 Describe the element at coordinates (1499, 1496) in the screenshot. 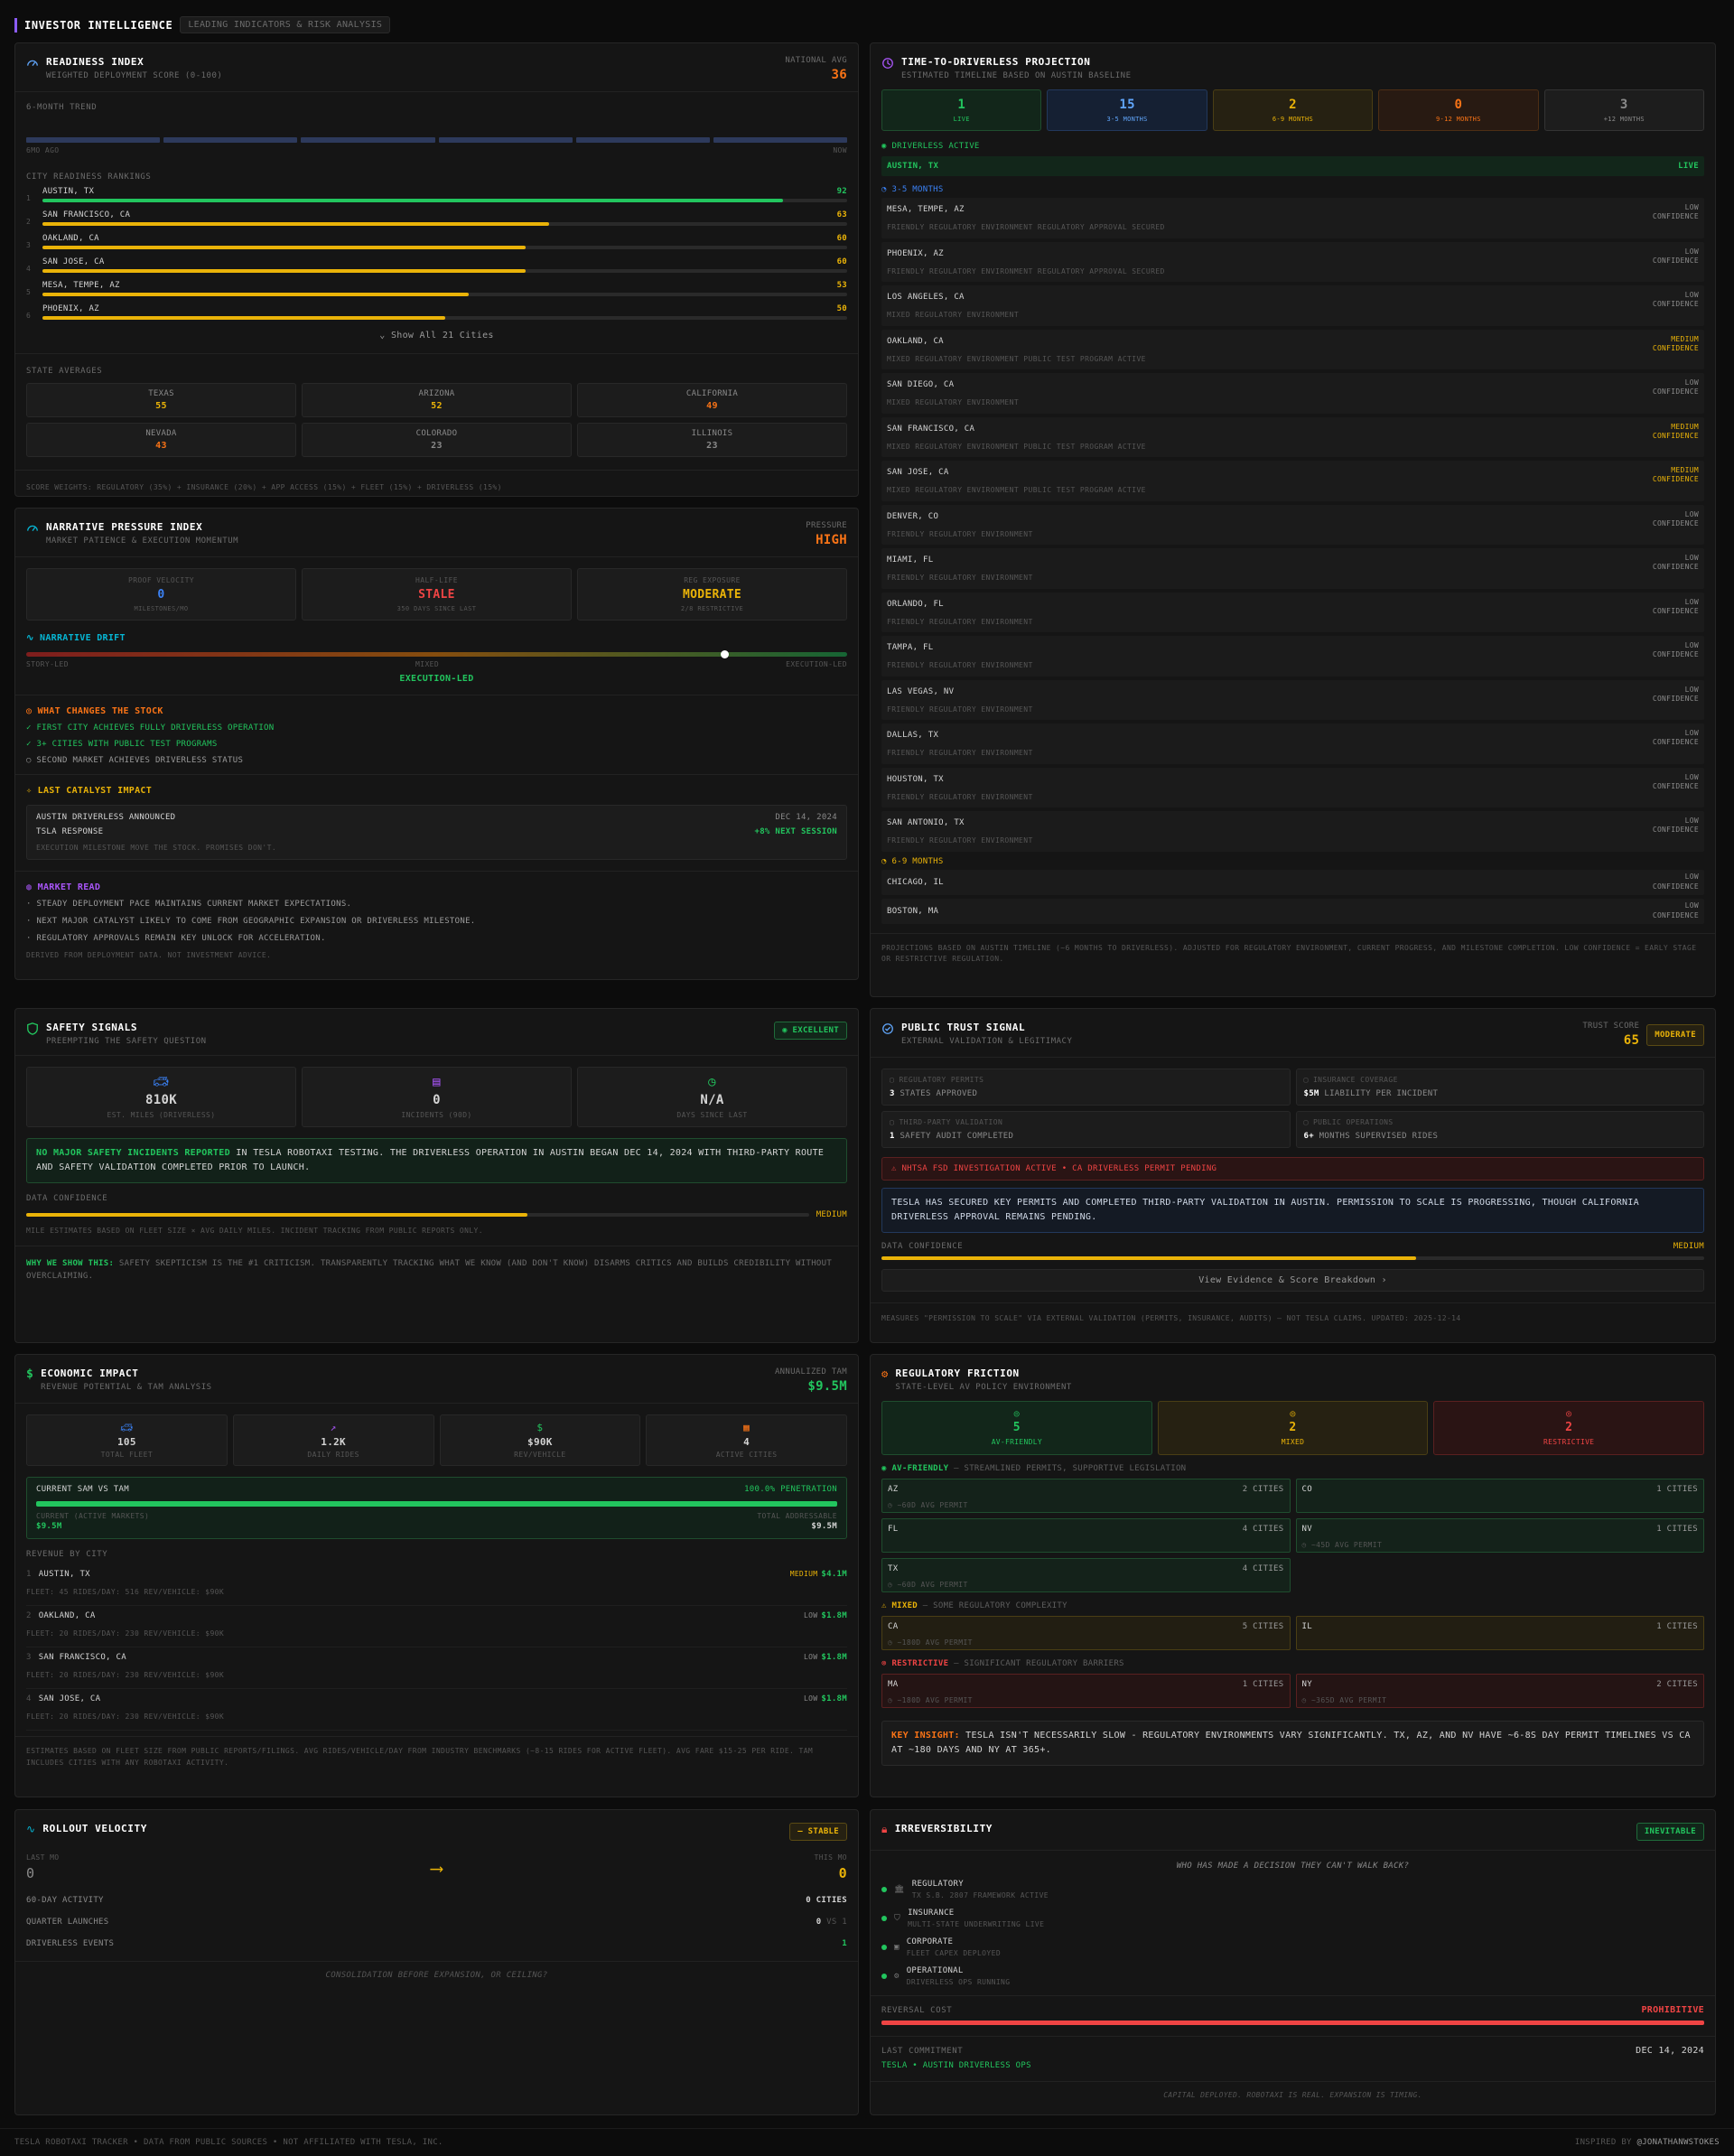

I see `state-policy-card: CO 1 CITIES` at that location.